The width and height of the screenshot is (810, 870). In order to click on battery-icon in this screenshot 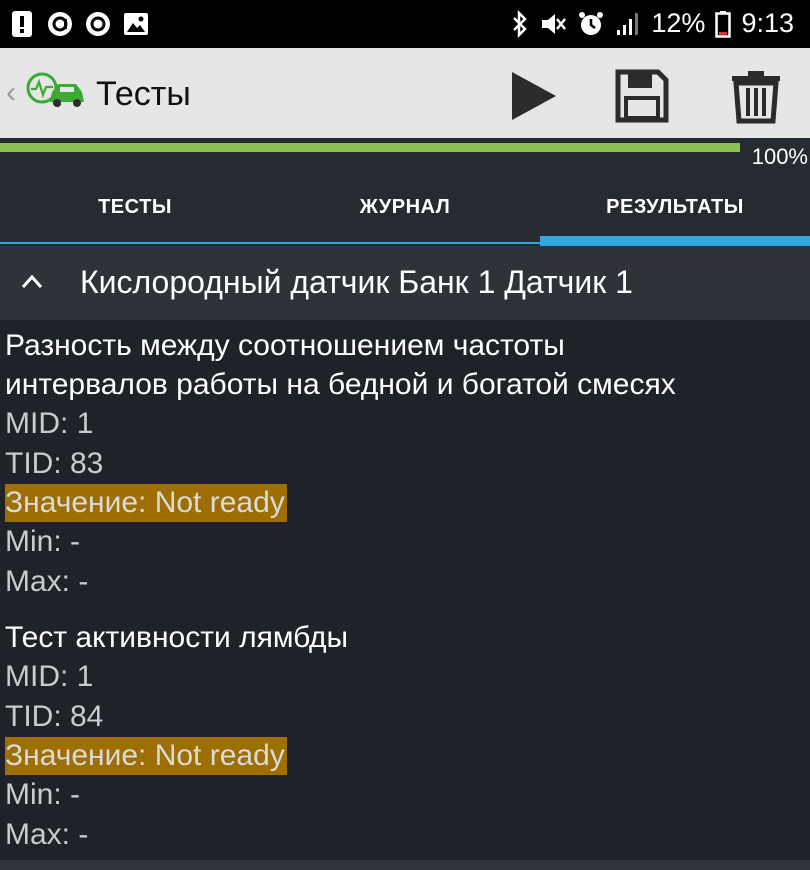, I will do `click(723, 24)`.